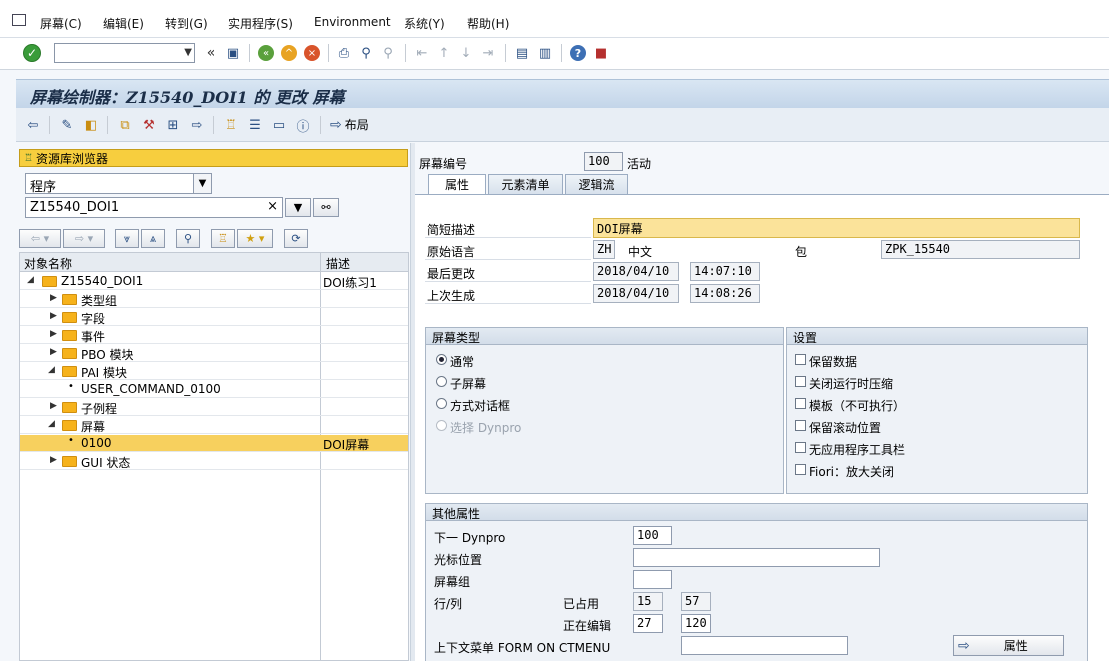  Describe the element at coordinates (214, 443) in the screenshot. I see `tree-node-screen-0100: • 0100 DOI屏幕` at that location.